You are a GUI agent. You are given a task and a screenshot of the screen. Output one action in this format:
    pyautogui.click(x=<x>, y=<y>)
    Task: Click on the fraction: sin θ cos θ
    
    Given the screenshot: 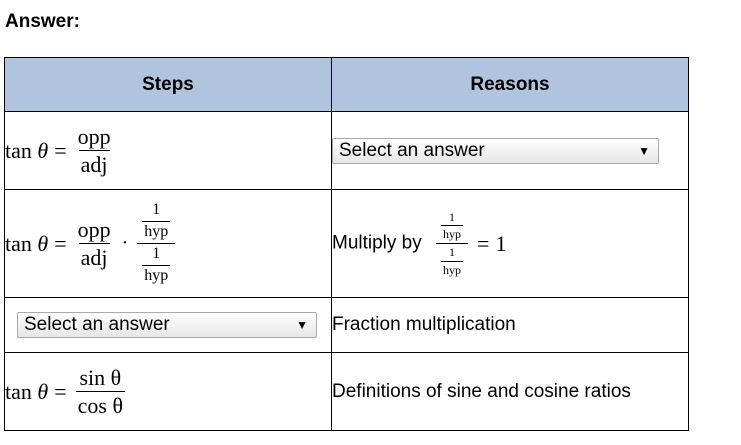 What is the action you would take?
    pyautogui.click(x=100, y=391)
    